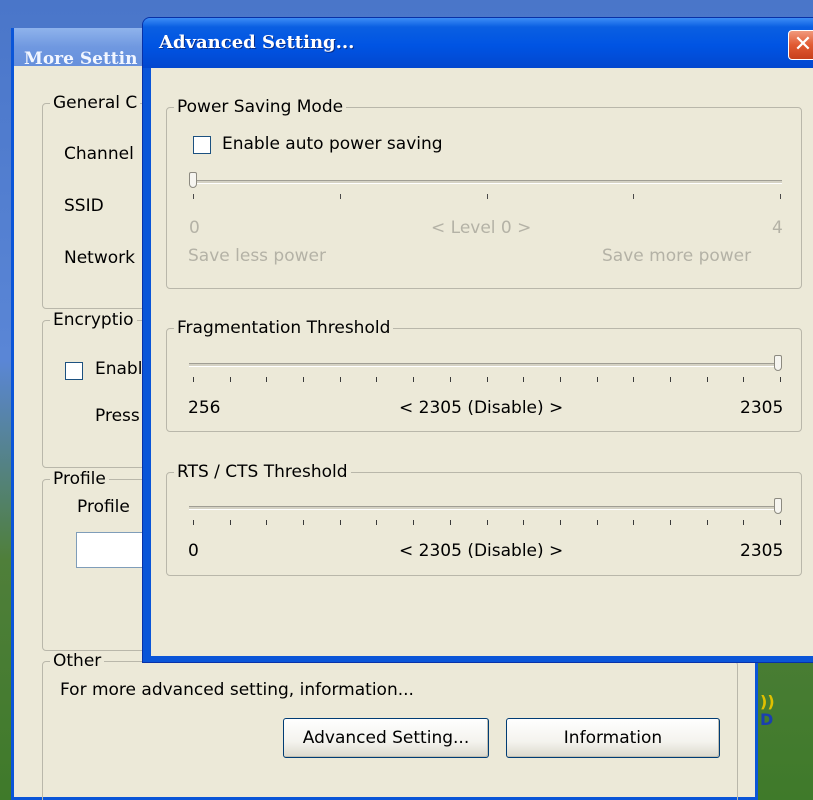 The image size is (813, 800). What do you see at coordinates (762, 551) in the screenshot?
I see `rts-cts-max-label: 2305` at bounding box center [762, 551].